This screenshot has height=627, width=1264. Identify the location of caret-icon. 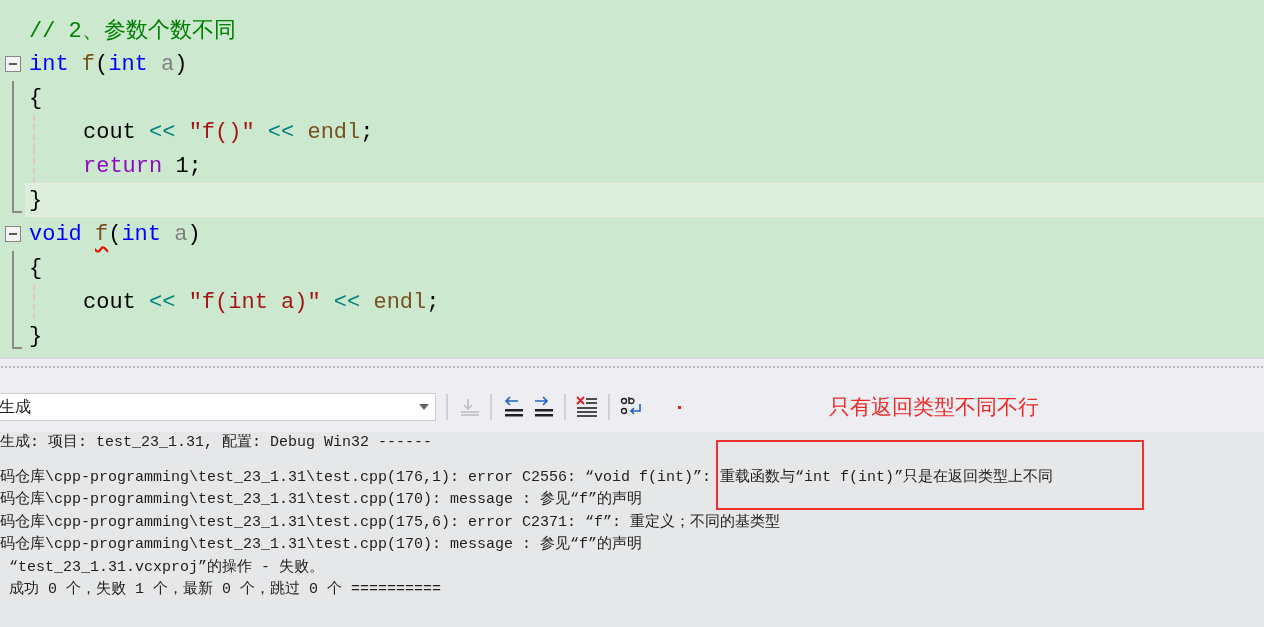
(424, 407).